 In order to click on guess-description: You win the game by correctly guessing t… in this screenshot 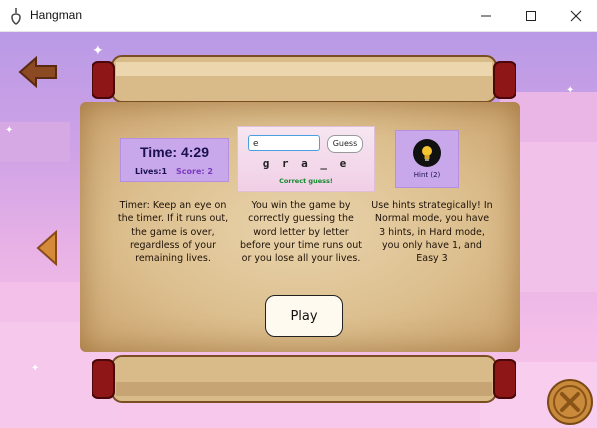, I will do `click(301, 232)`.